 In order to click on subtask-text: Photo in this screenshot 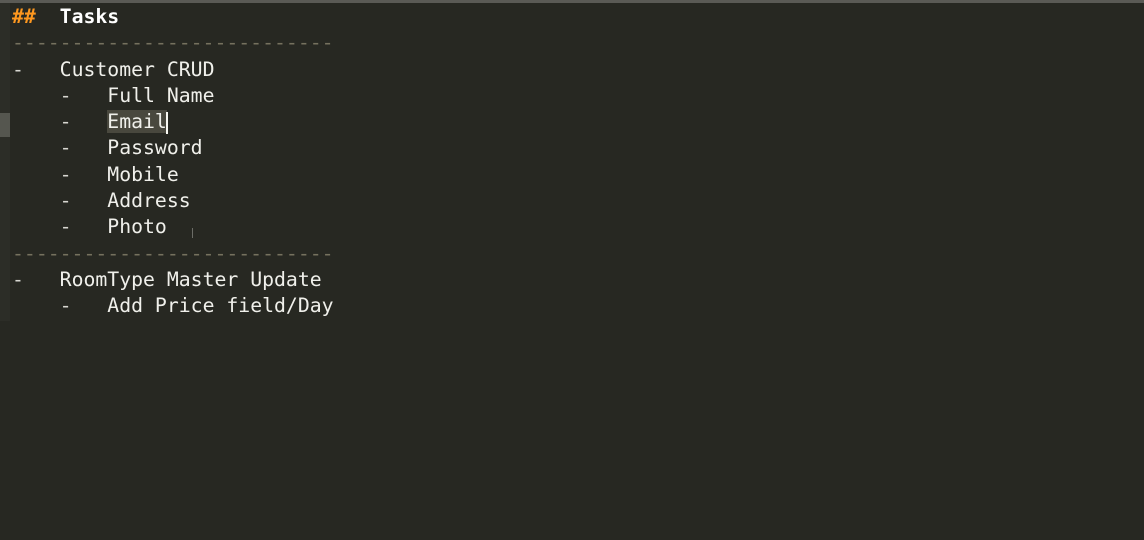, I will do `click(137, 227)`.